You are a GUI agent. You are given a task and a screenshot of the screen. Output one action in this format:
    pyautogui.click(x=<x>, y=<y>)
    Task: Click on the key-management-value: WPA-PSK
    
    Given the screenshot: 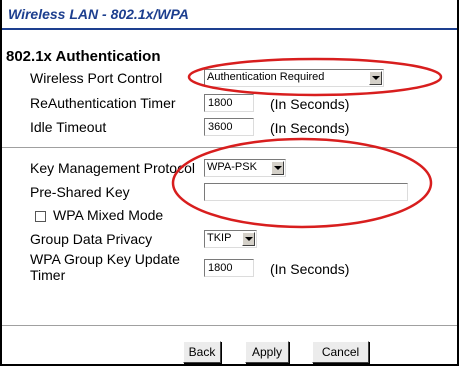 What is the action you would take?
    pyautogui.click(x=232, y=167)
    